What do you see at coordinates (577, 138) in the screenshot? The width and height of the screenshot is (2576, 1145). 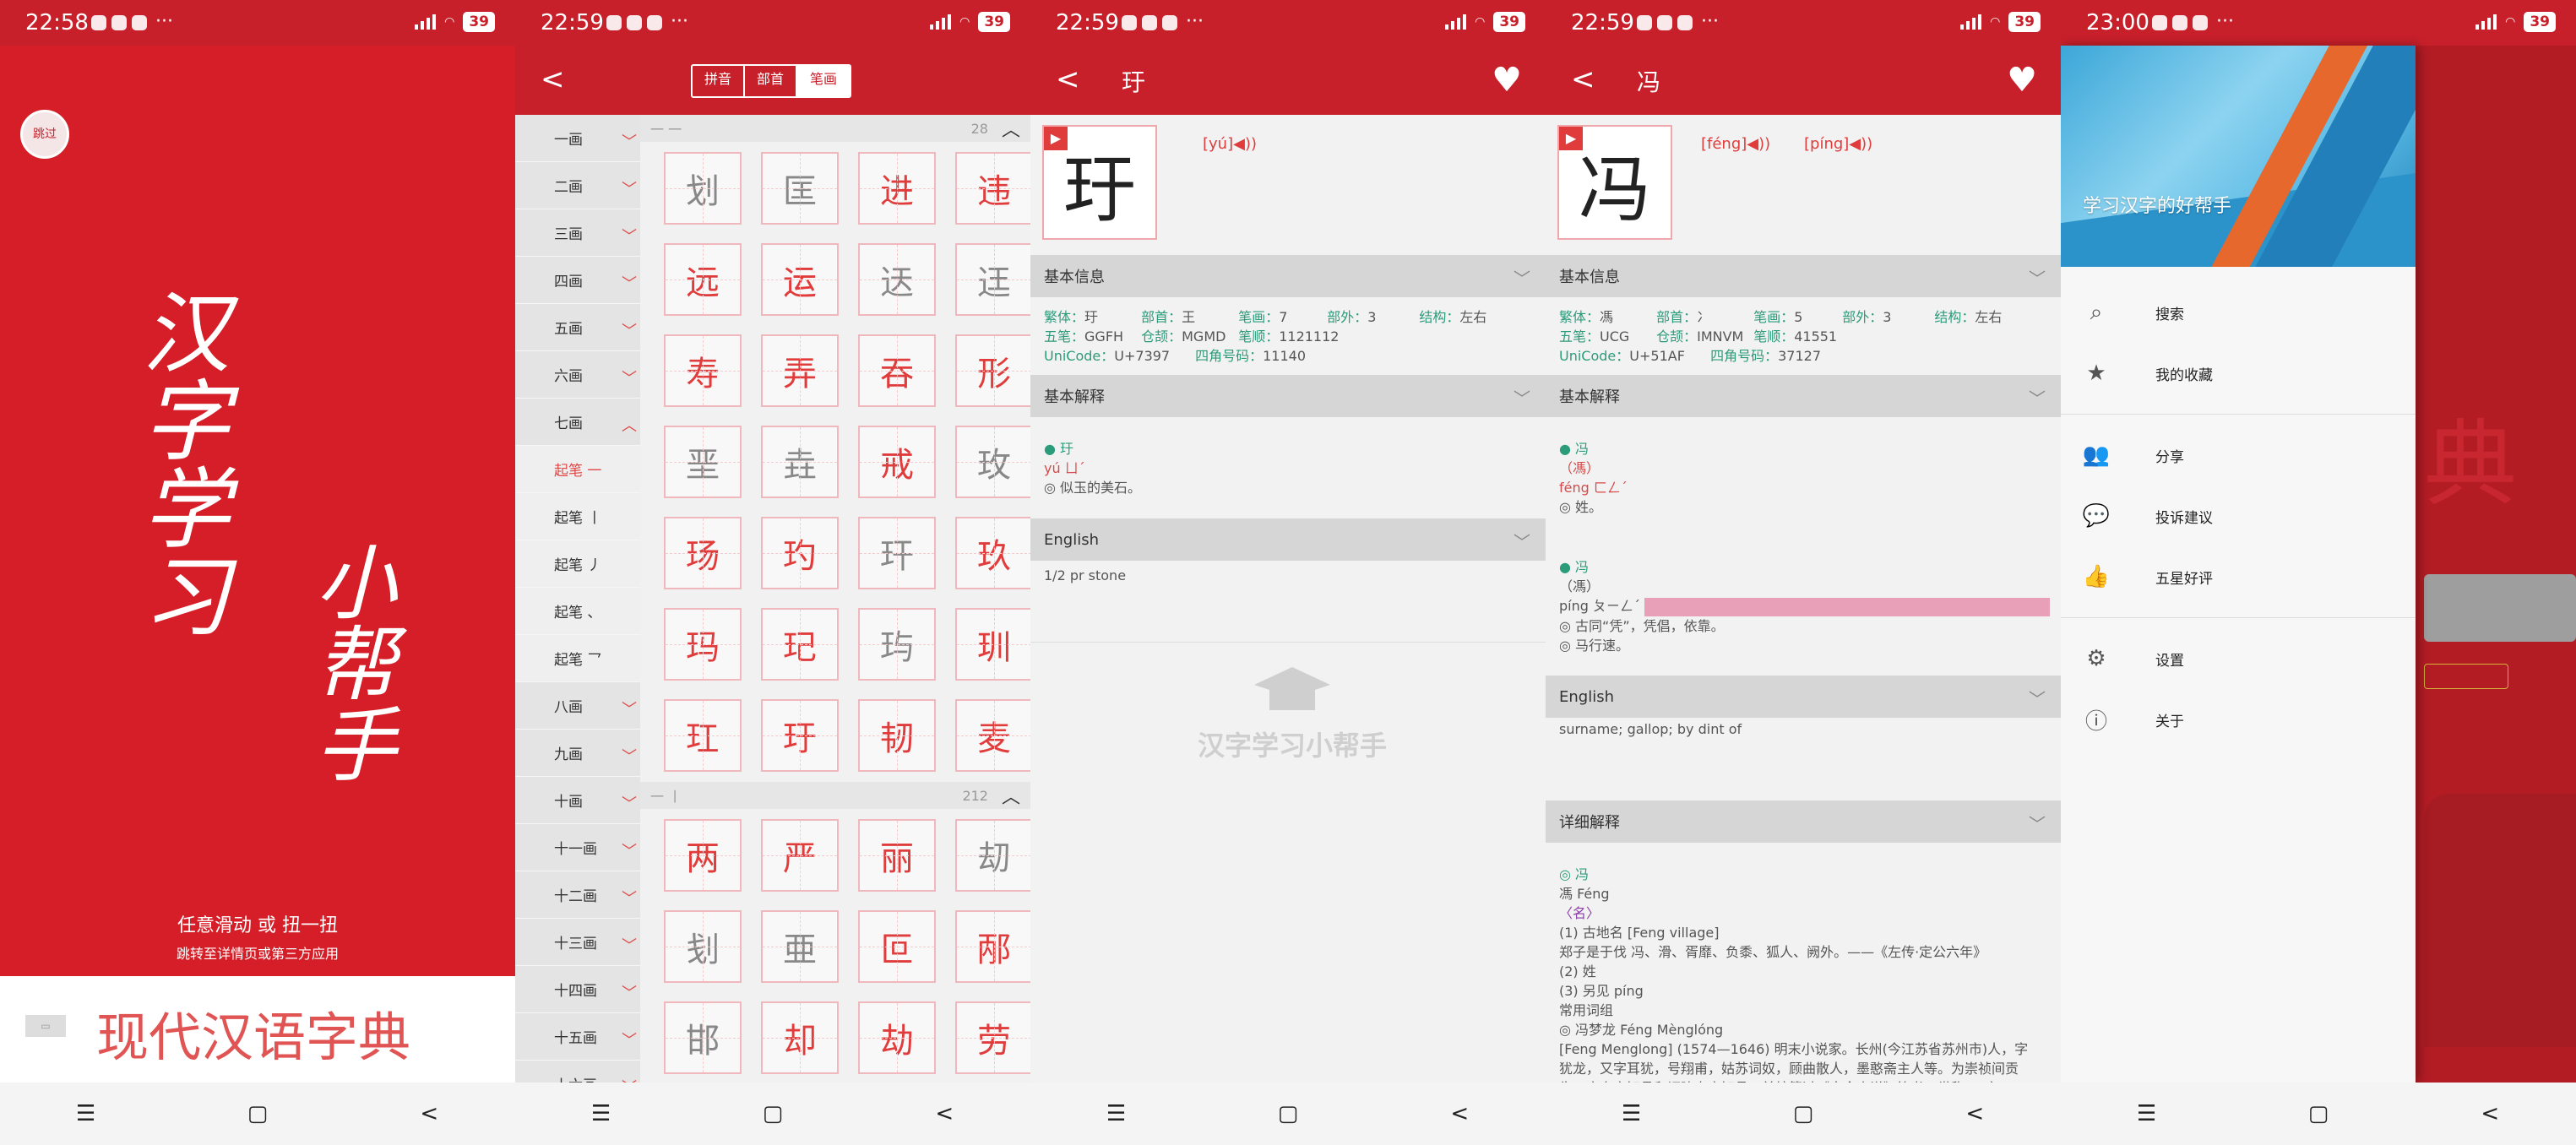 I see `stroke-item: 一画 ﹀` at bounding box center [577, 138].